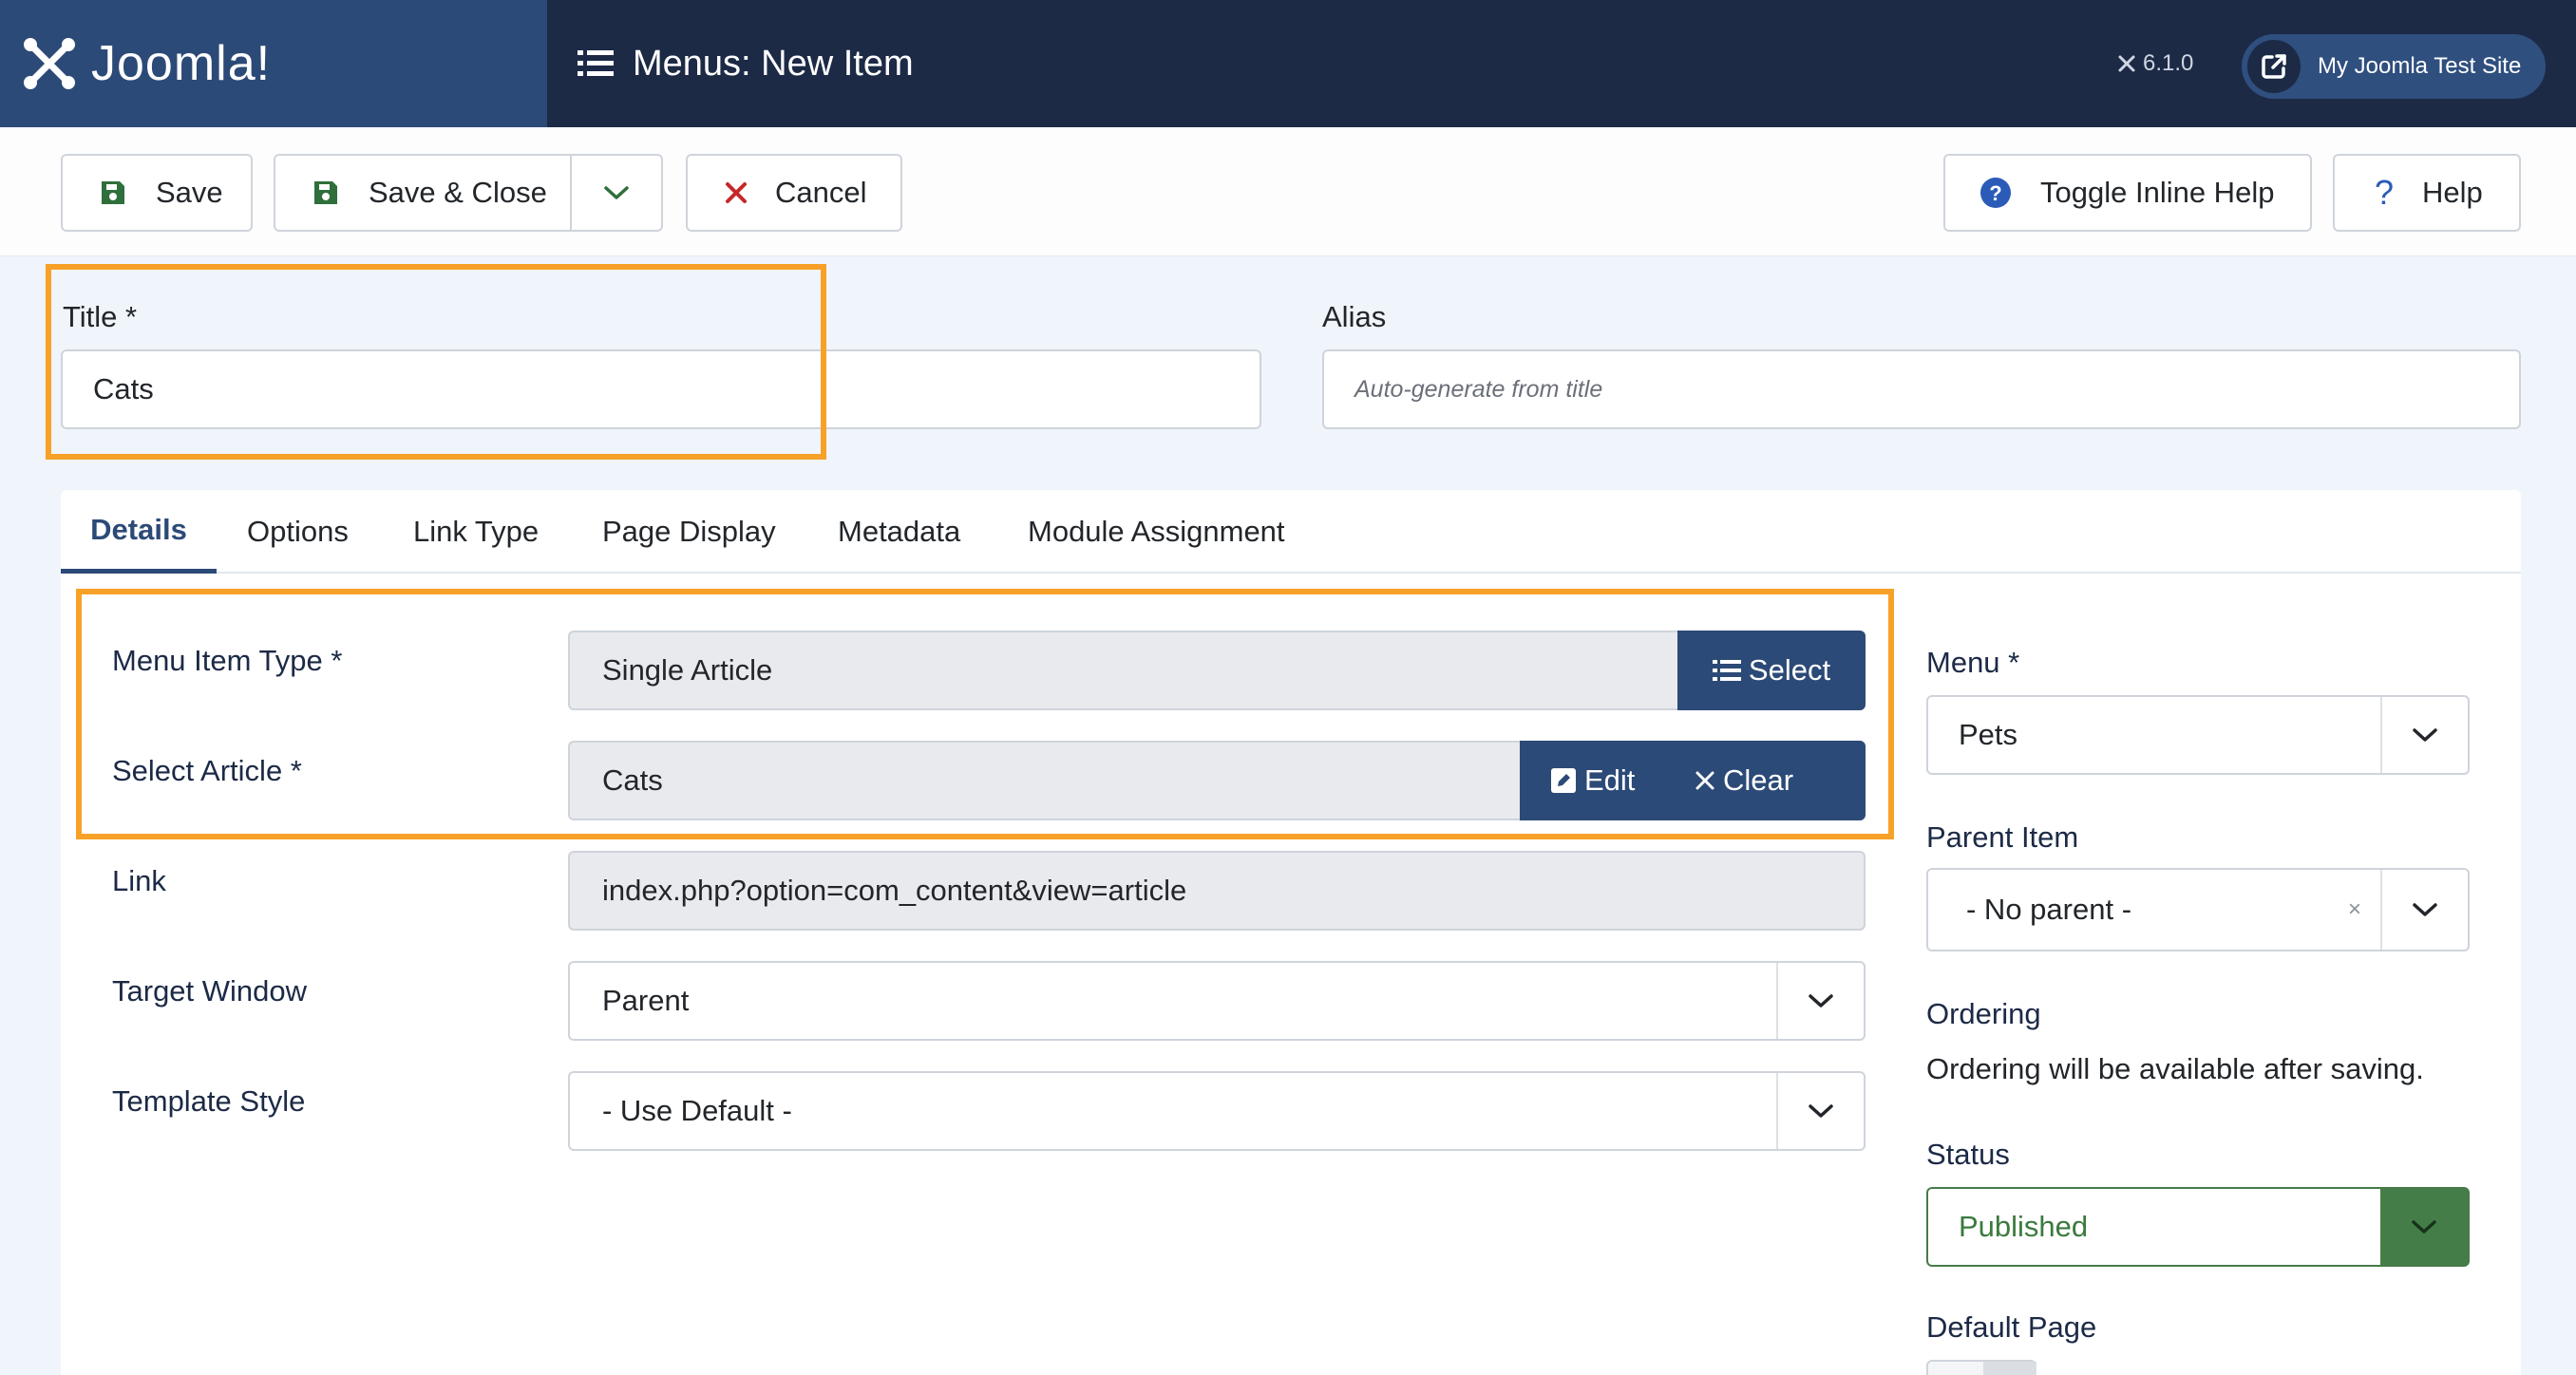  I want to click on save-options-dropdown, so click(616, 193).